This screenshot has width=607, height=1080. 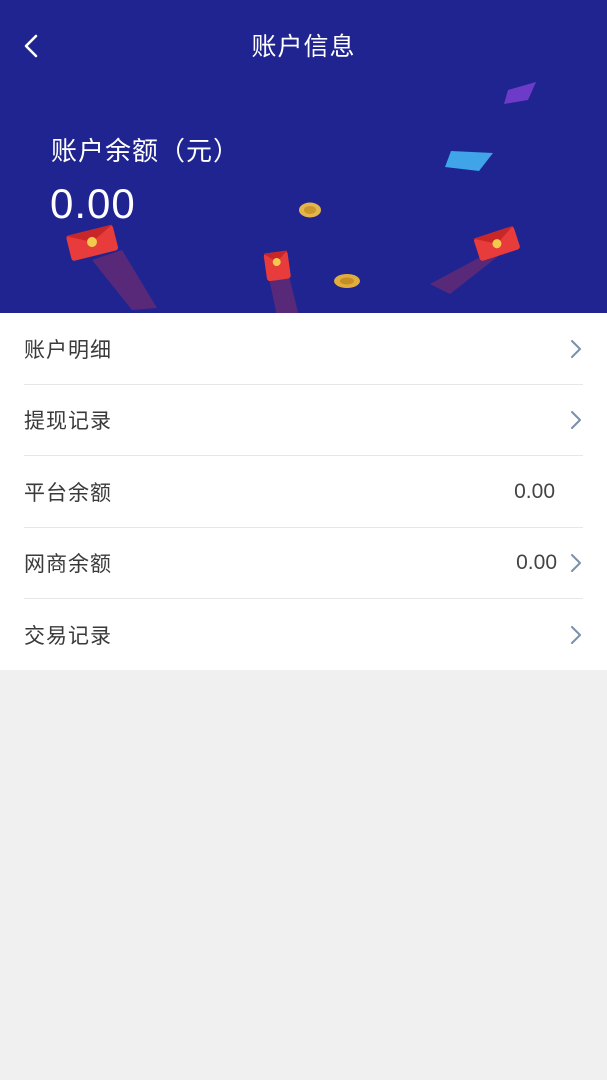 I want to click on balance-label: 账户余额（元）, so click(x=146, y=152).